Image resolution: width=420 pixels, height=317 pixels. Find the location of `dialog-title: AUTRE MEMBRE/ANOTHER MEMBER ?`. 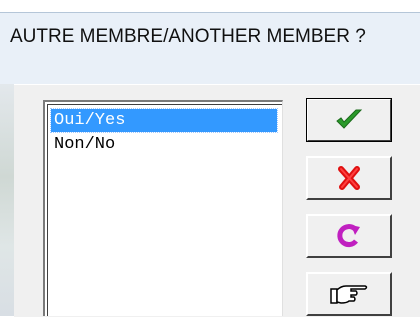

dialog-title: AUTRE MEMBRE/ANOTHER MEMBER ? is located at coordinates (188, 36).